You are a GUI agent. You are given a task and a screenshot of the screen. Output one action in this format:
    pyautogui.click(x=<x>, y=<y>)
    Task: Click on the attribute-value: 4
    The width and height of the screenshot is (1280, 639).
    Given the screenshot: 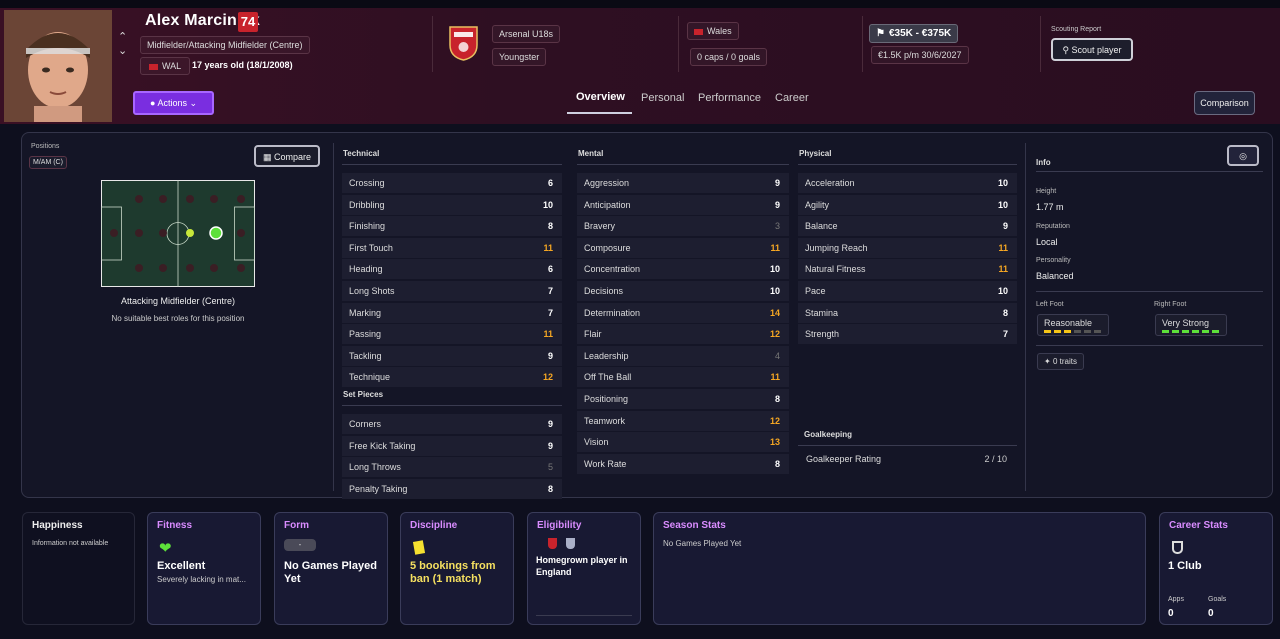 What is the action you would take?
    pyautogui.click(x=777, y=355)
    